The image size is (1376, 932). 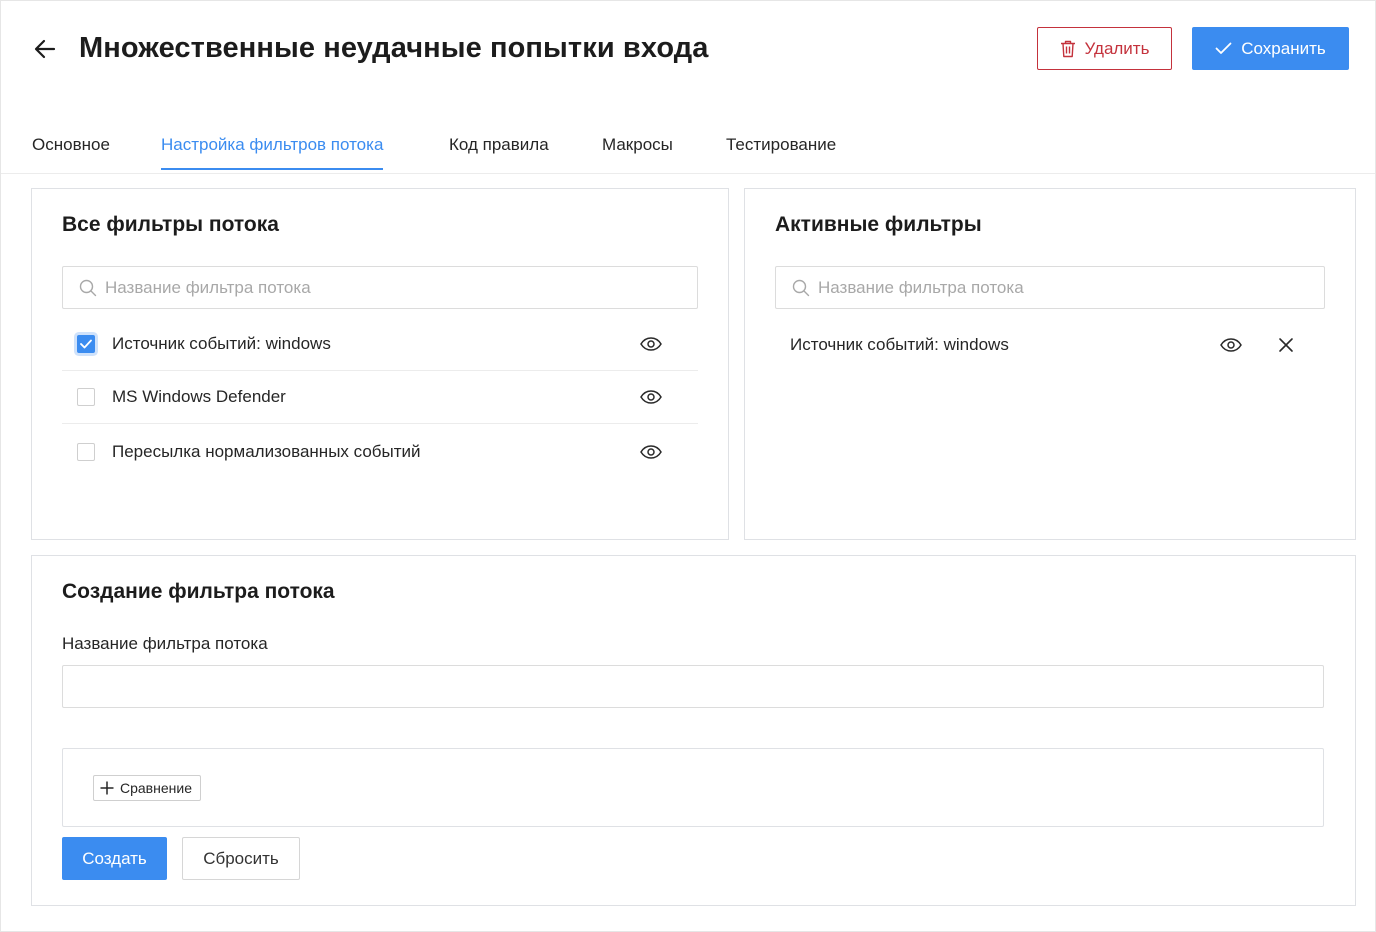 I want to click on tab-main: Основное, so click(x=71, y=151).